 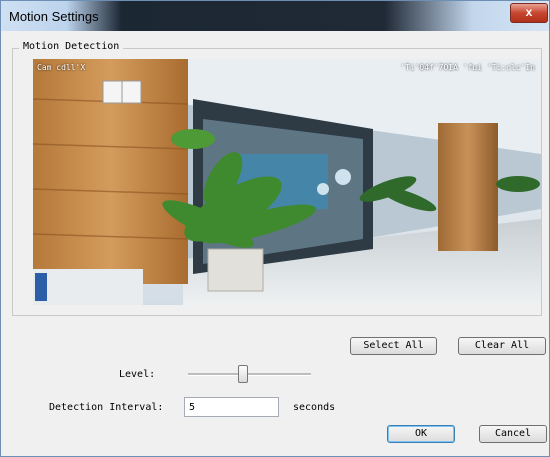 I want to click on ok-button: OK, so click(x=421, y=434).